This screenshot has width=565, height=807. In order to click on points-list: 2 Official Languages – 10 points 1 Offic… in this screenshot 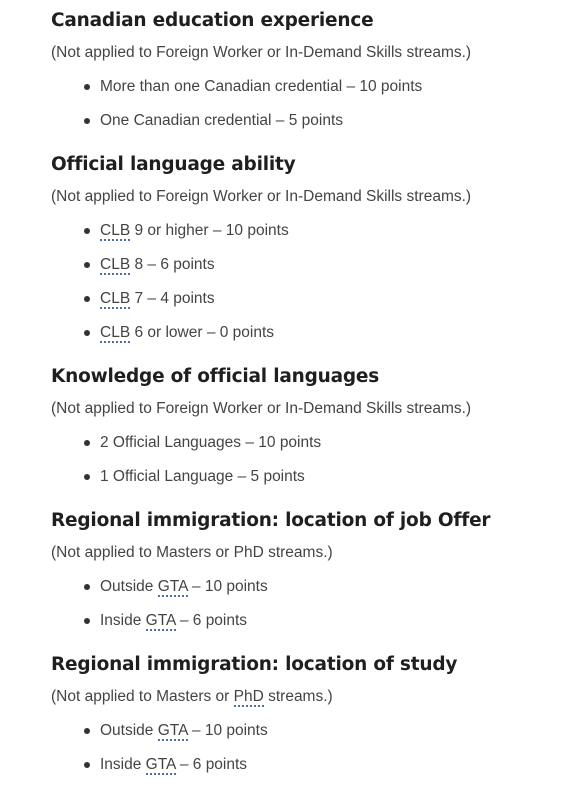, I will do `click(298, 460)`.